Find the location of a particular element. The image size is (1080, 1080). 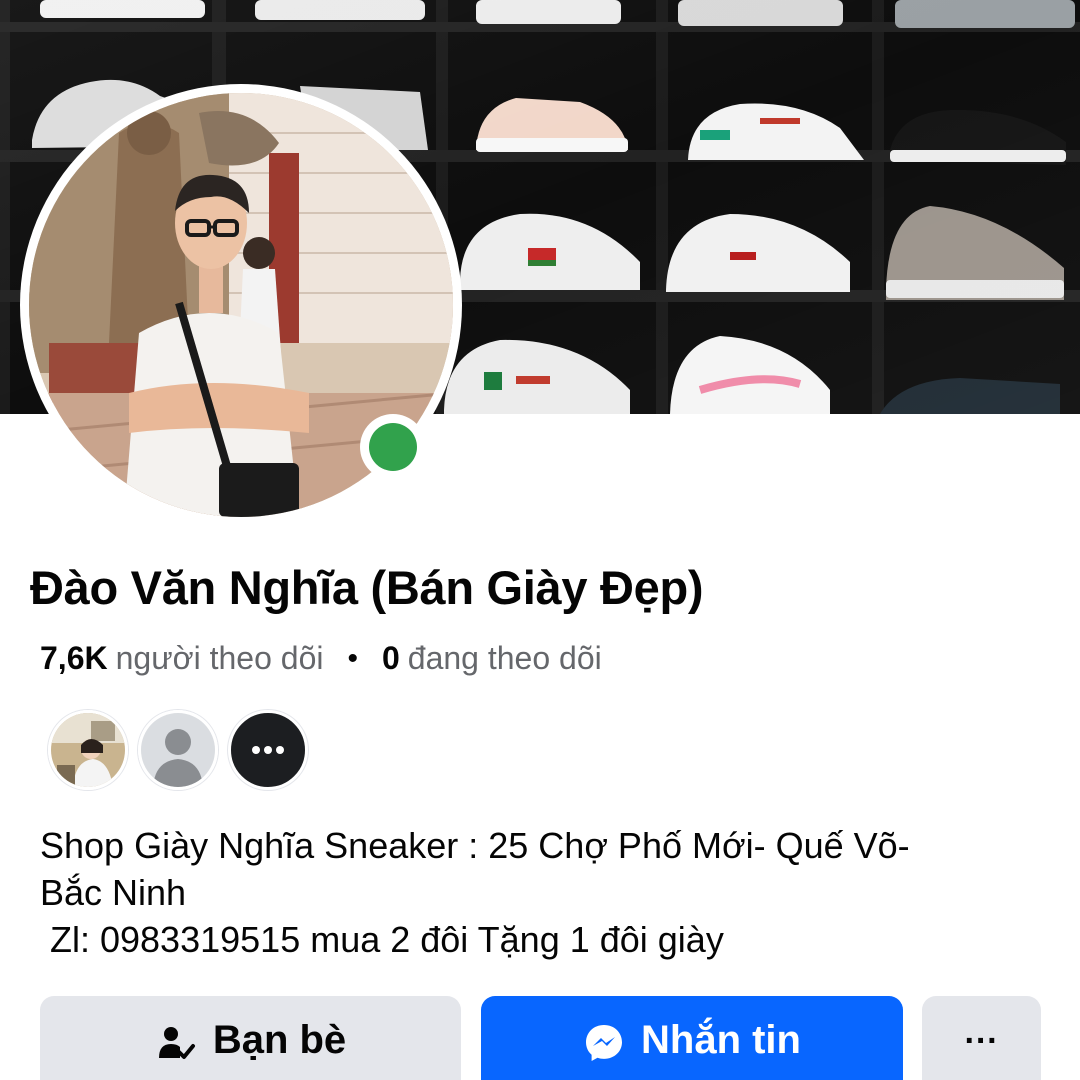

more-options-button: ··· is located at coordinates (981, 1038).